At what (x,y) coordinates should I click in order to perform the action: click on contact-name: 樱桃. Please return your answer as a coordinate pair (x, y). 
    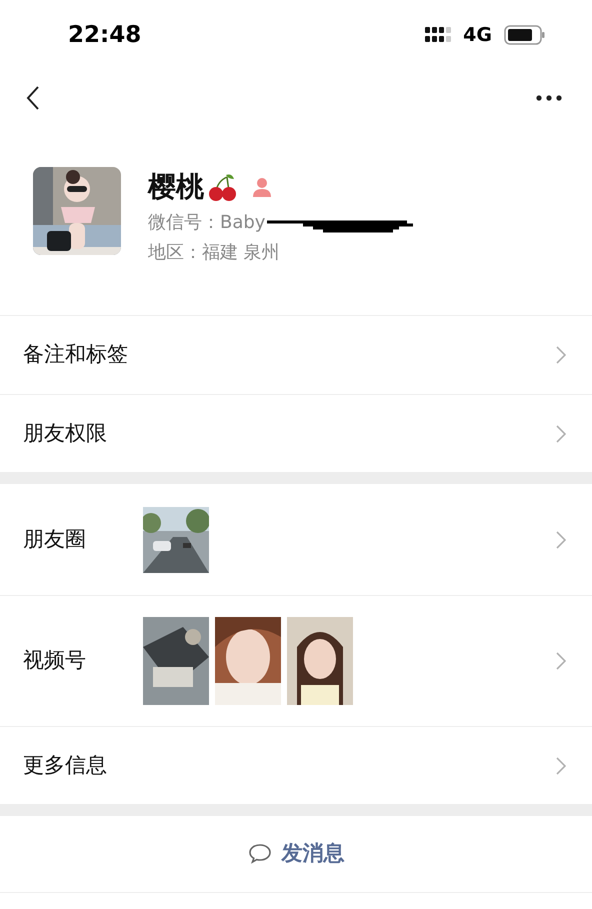
    Looking at the image, I should click on (176, 187).